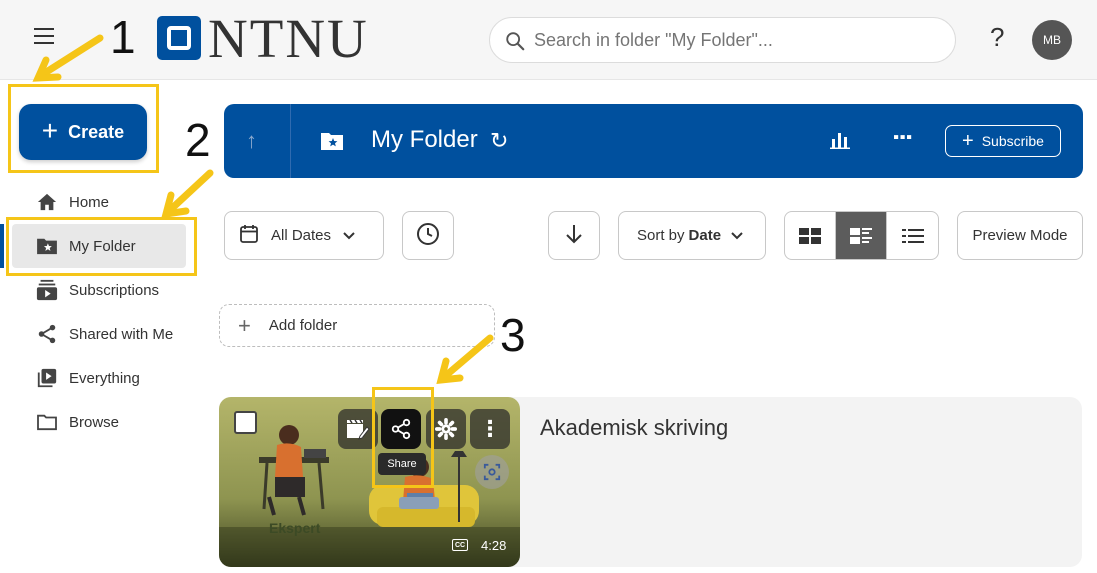 The image size is (1097, 573). I want to click on date-filter-label: All Dates, so click(301, 235).